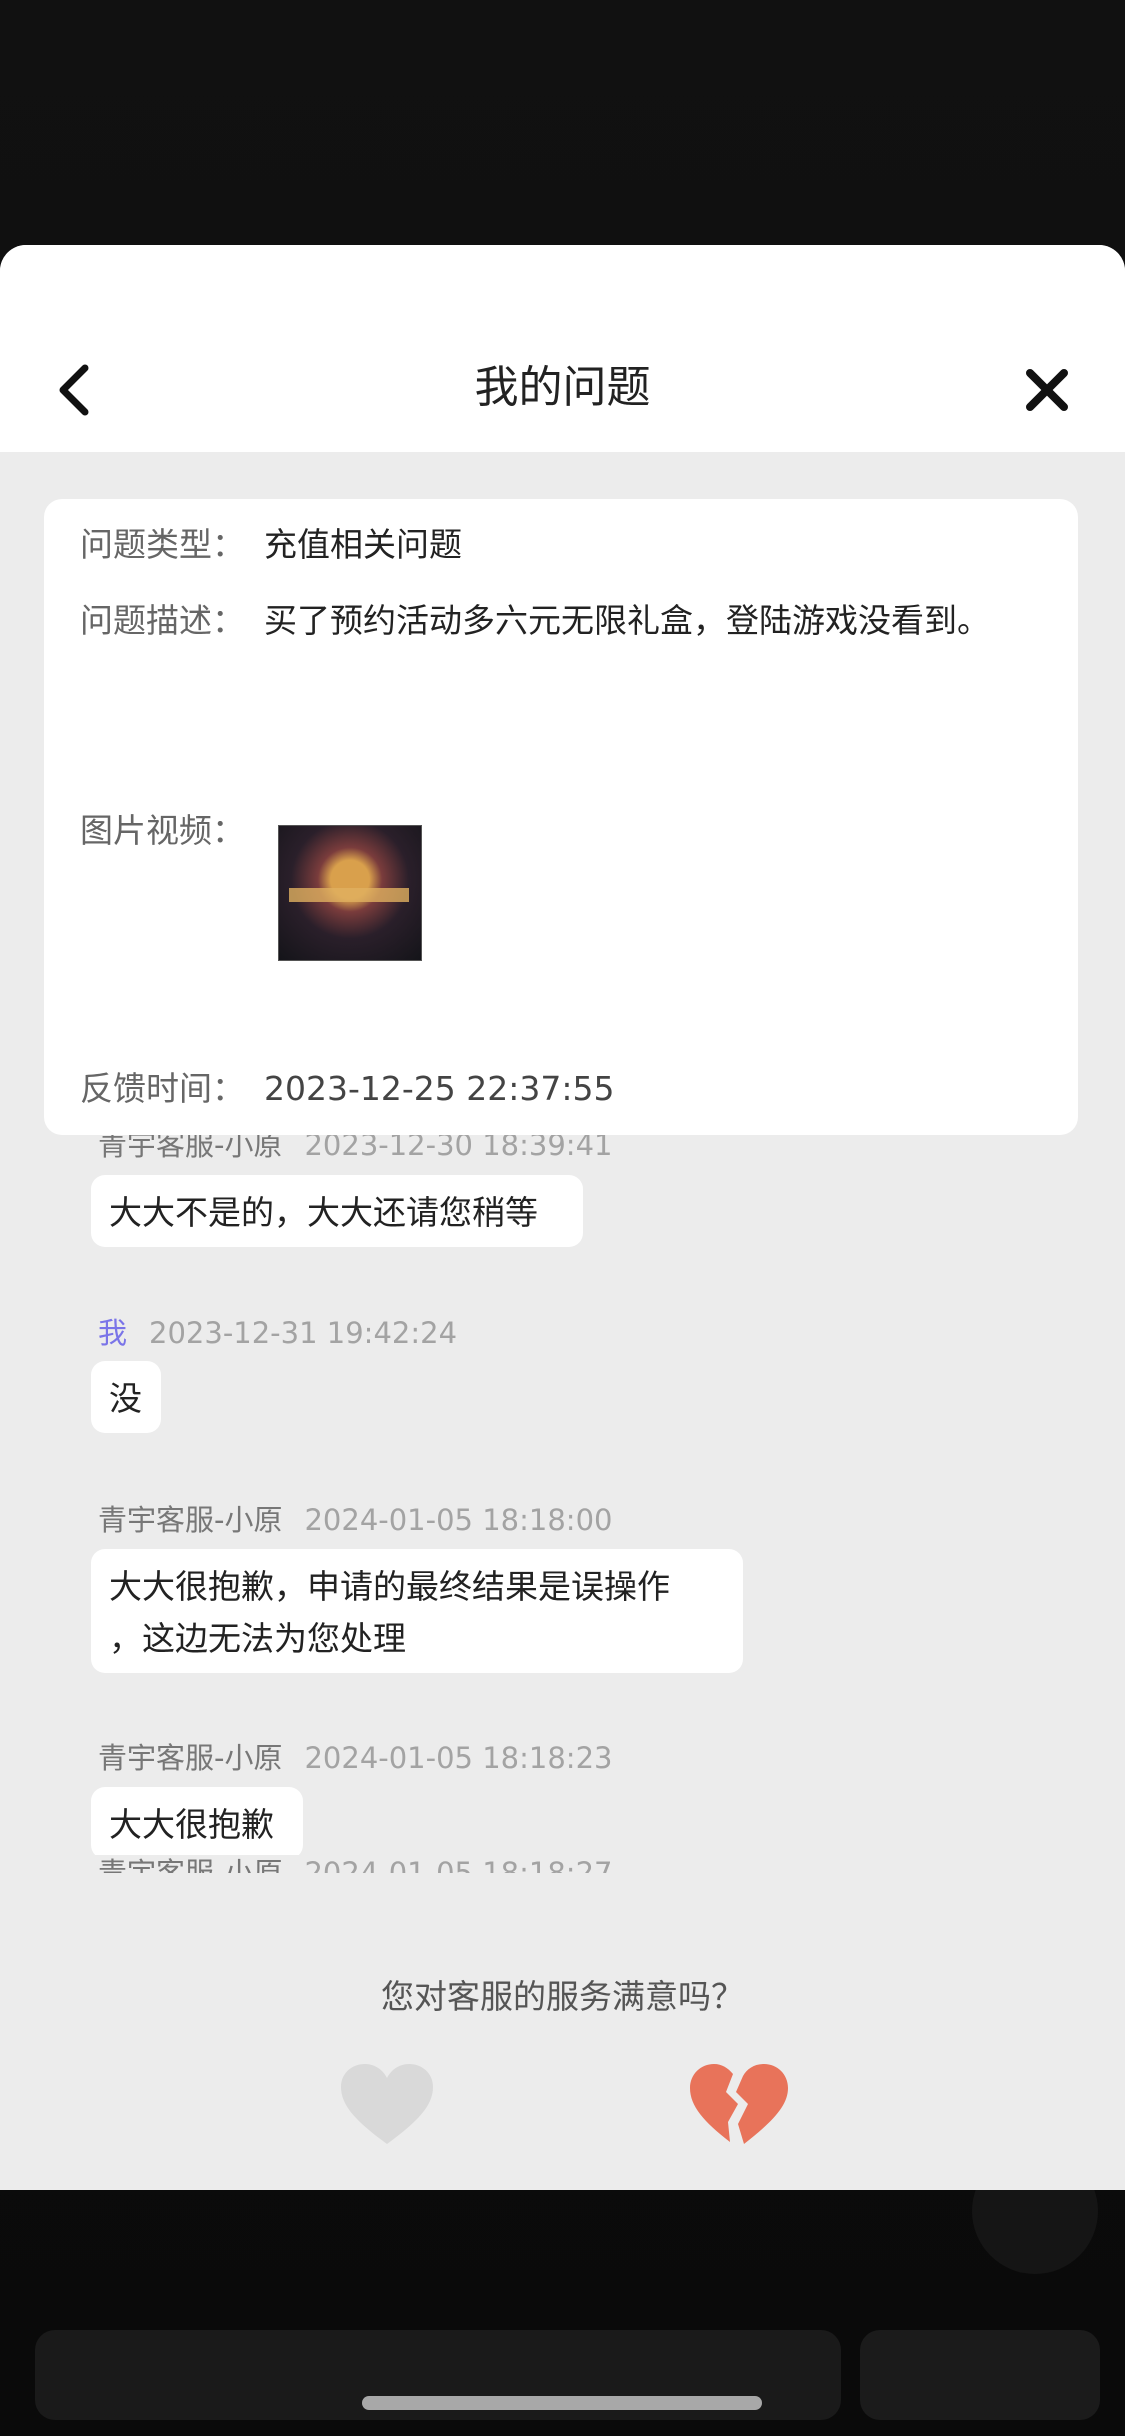 Image resolution: width=1125 pixels, height=2436 pixels. Describe the element at coordinates (162, 544) in the screenshot. I see `issue-type-label: 问题类型：` at that location.